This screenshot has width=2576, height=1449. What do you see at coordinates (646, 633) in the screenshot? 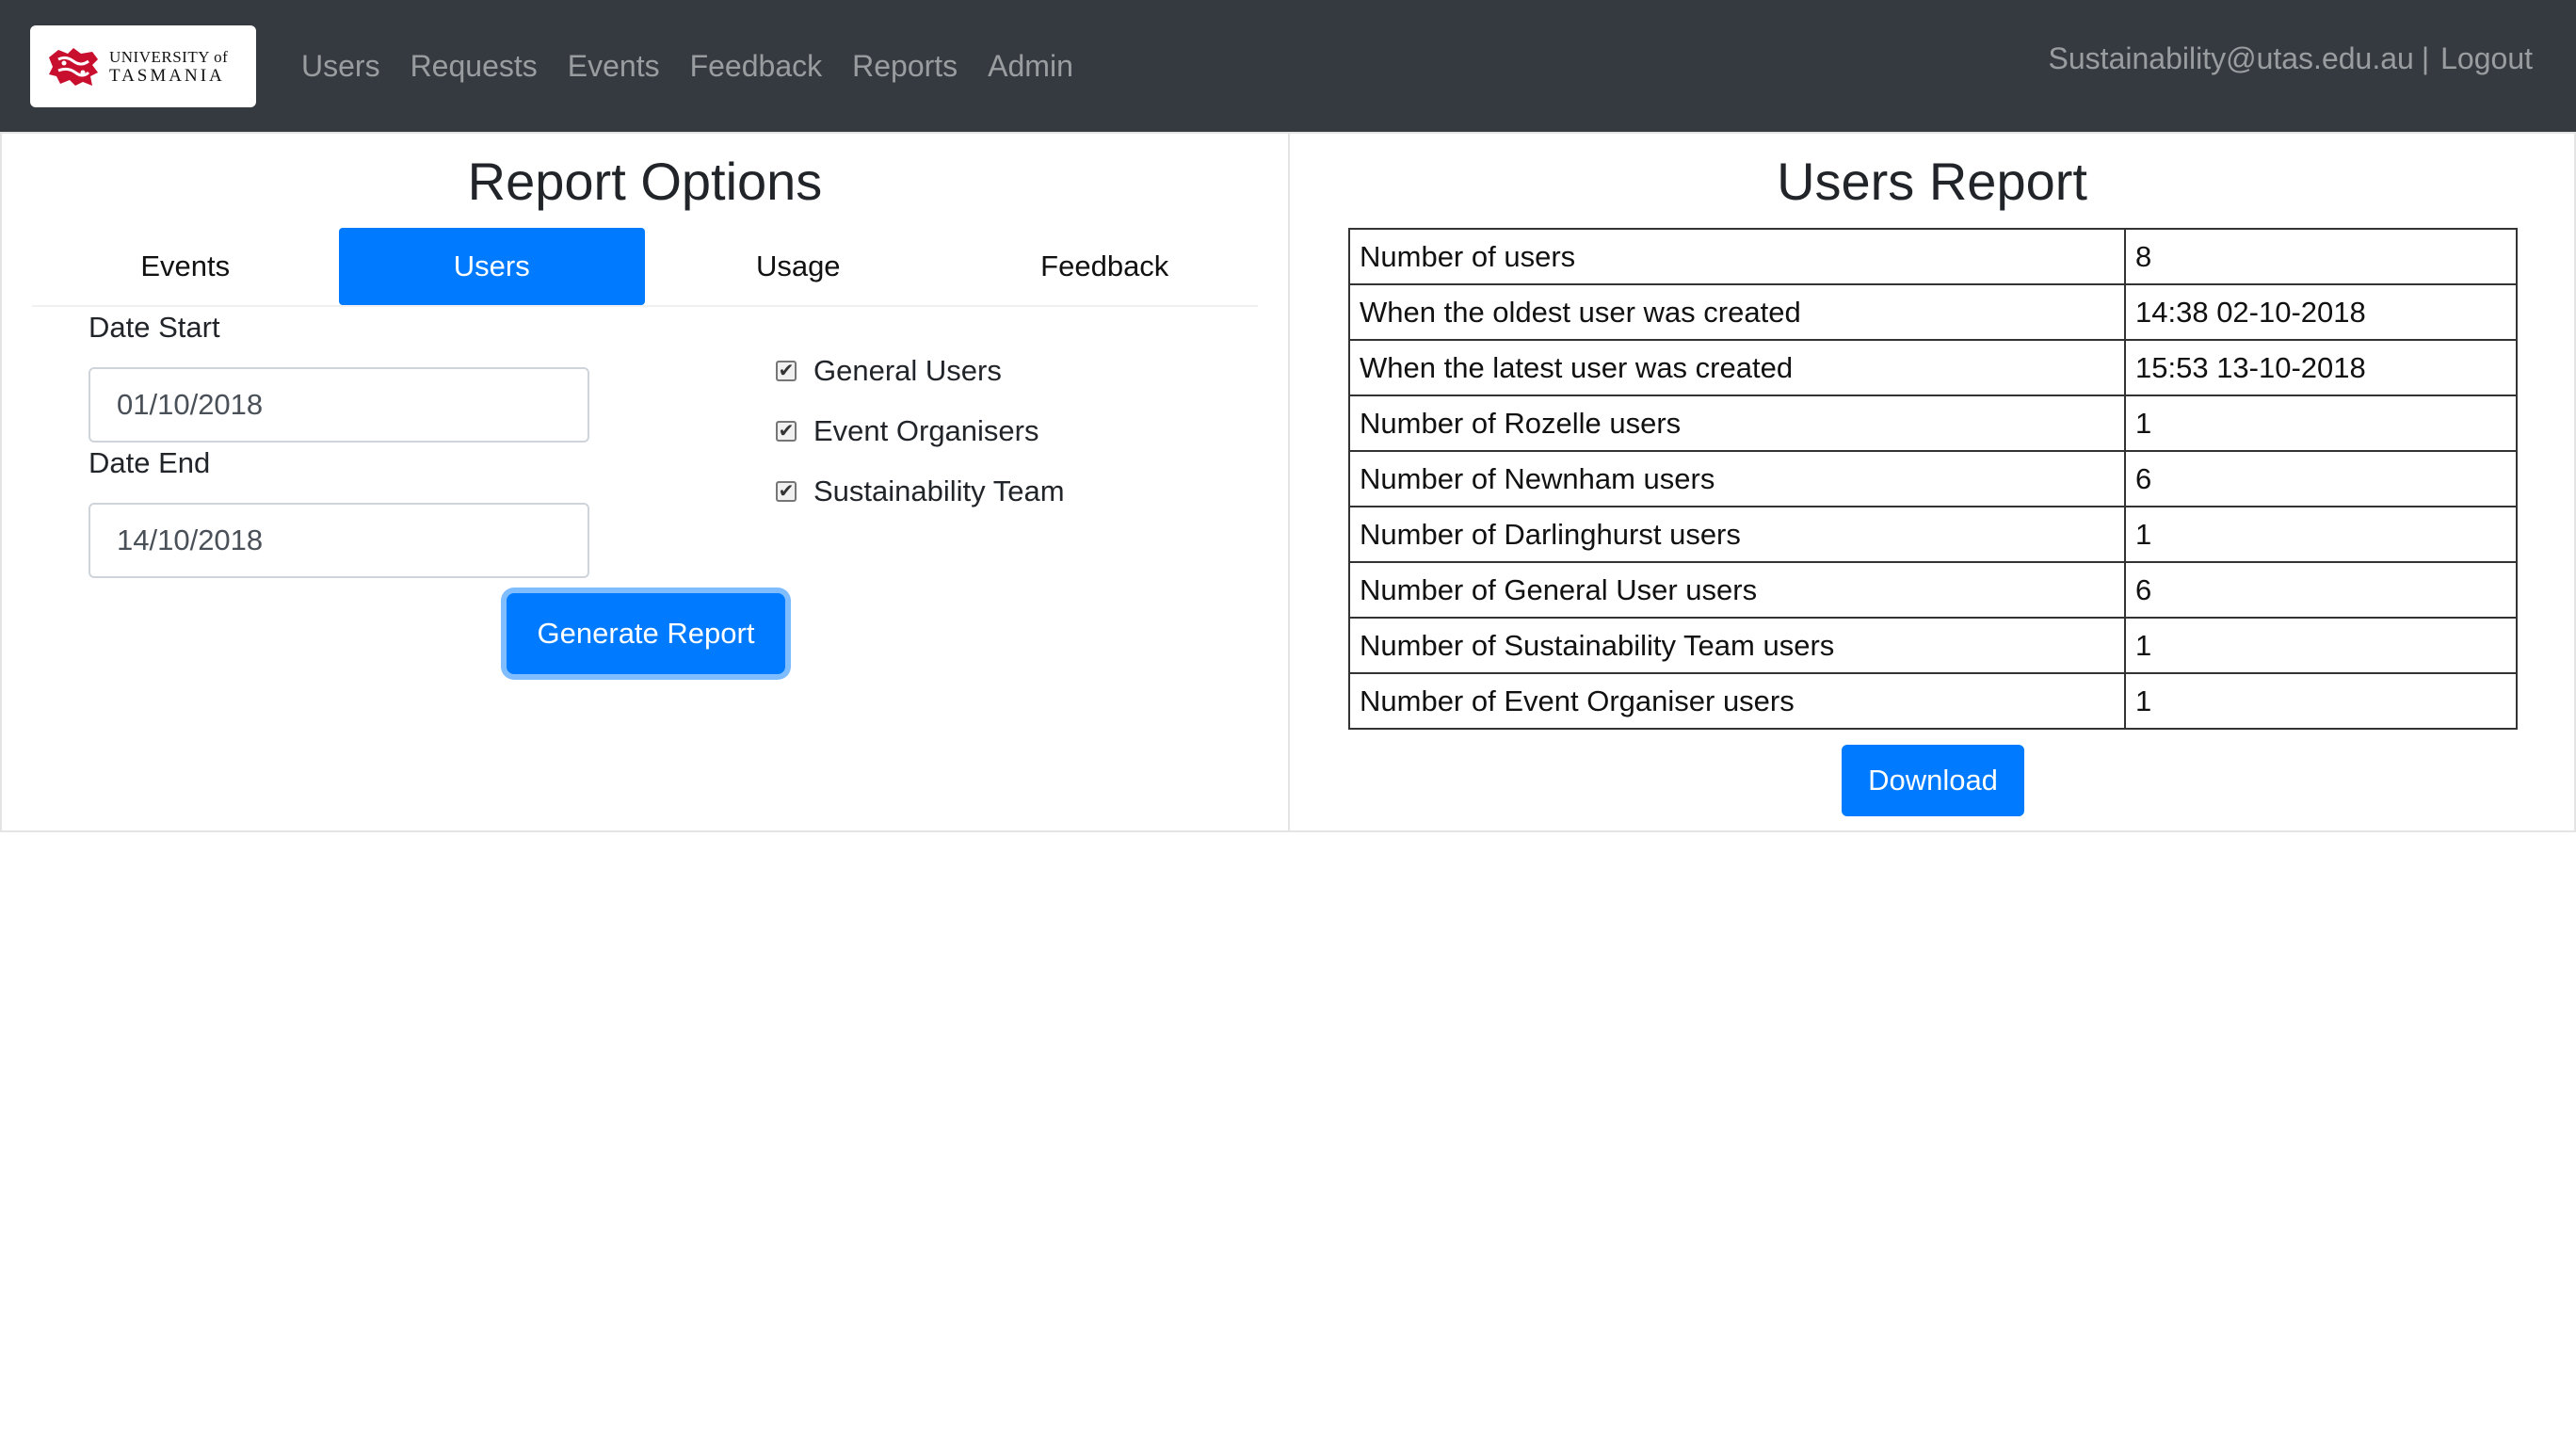
I see `generate-report-button: Generate Report` at bounding box center [646, 633].